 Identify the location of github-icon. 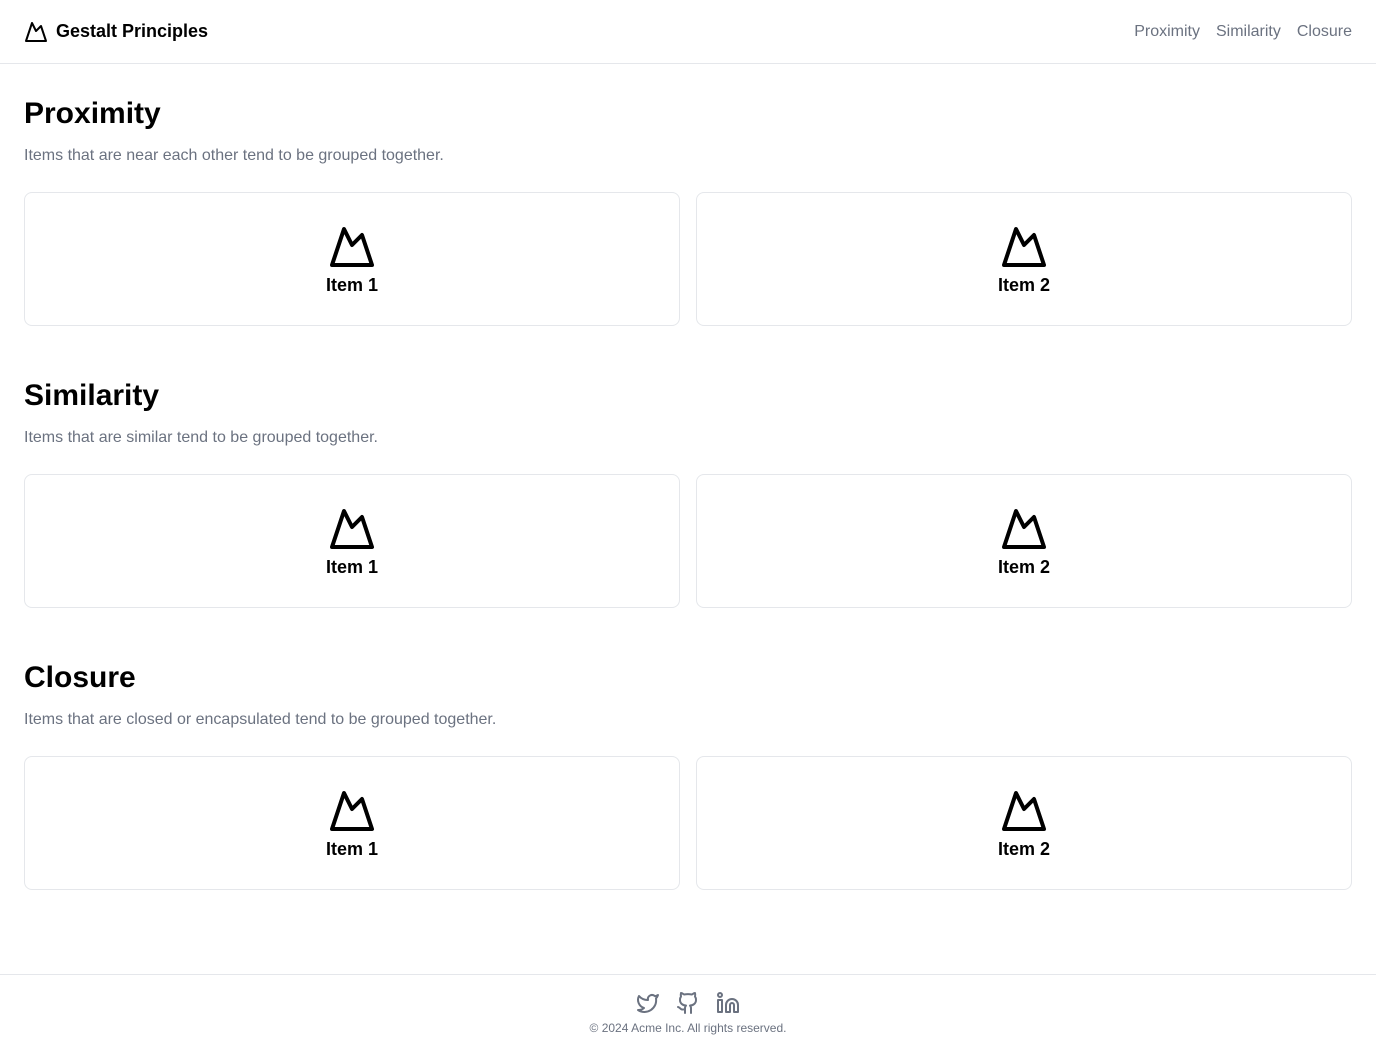
(688, 1003).